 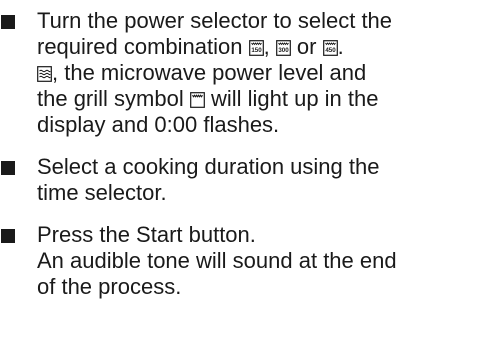 What do you see at coordinates (113, 98) in the screenshot?
I see `step-1-text-4a: the grill symbol` at bounding box center [113, 98].